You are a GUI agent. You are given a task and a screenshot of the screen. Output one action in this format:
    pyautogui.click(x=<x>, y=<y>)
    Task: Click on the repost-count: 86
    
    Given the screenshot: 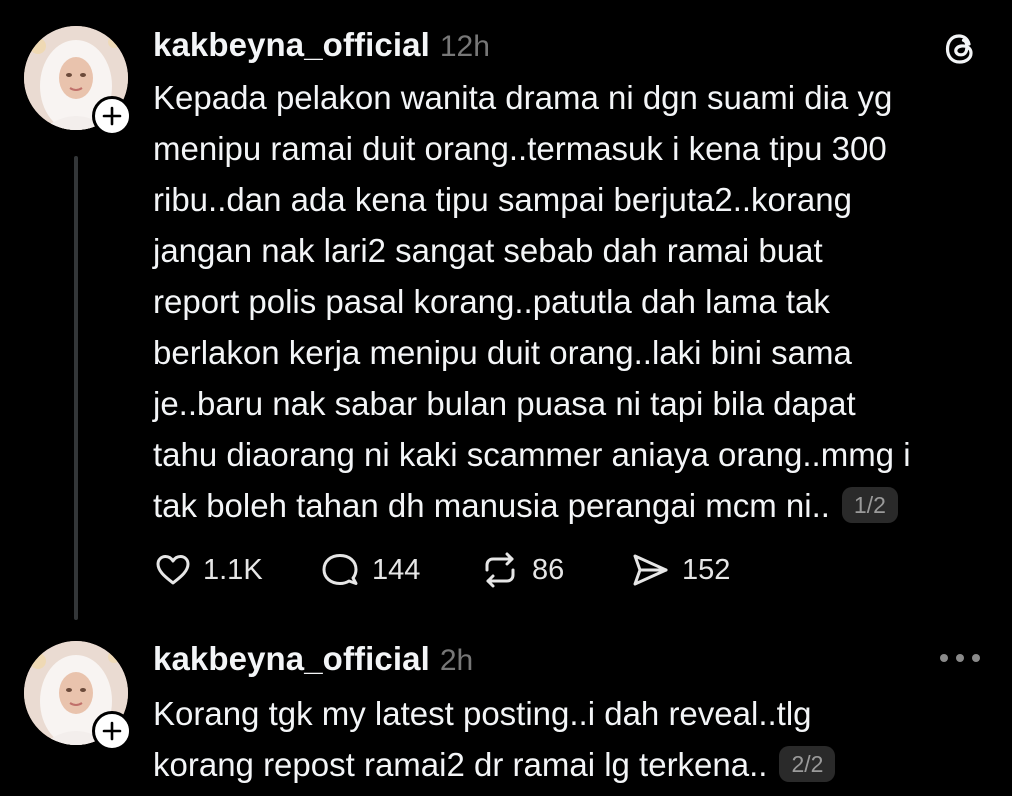 What is the action you would take?
    pyautogui.click(x=548, y=569)
    